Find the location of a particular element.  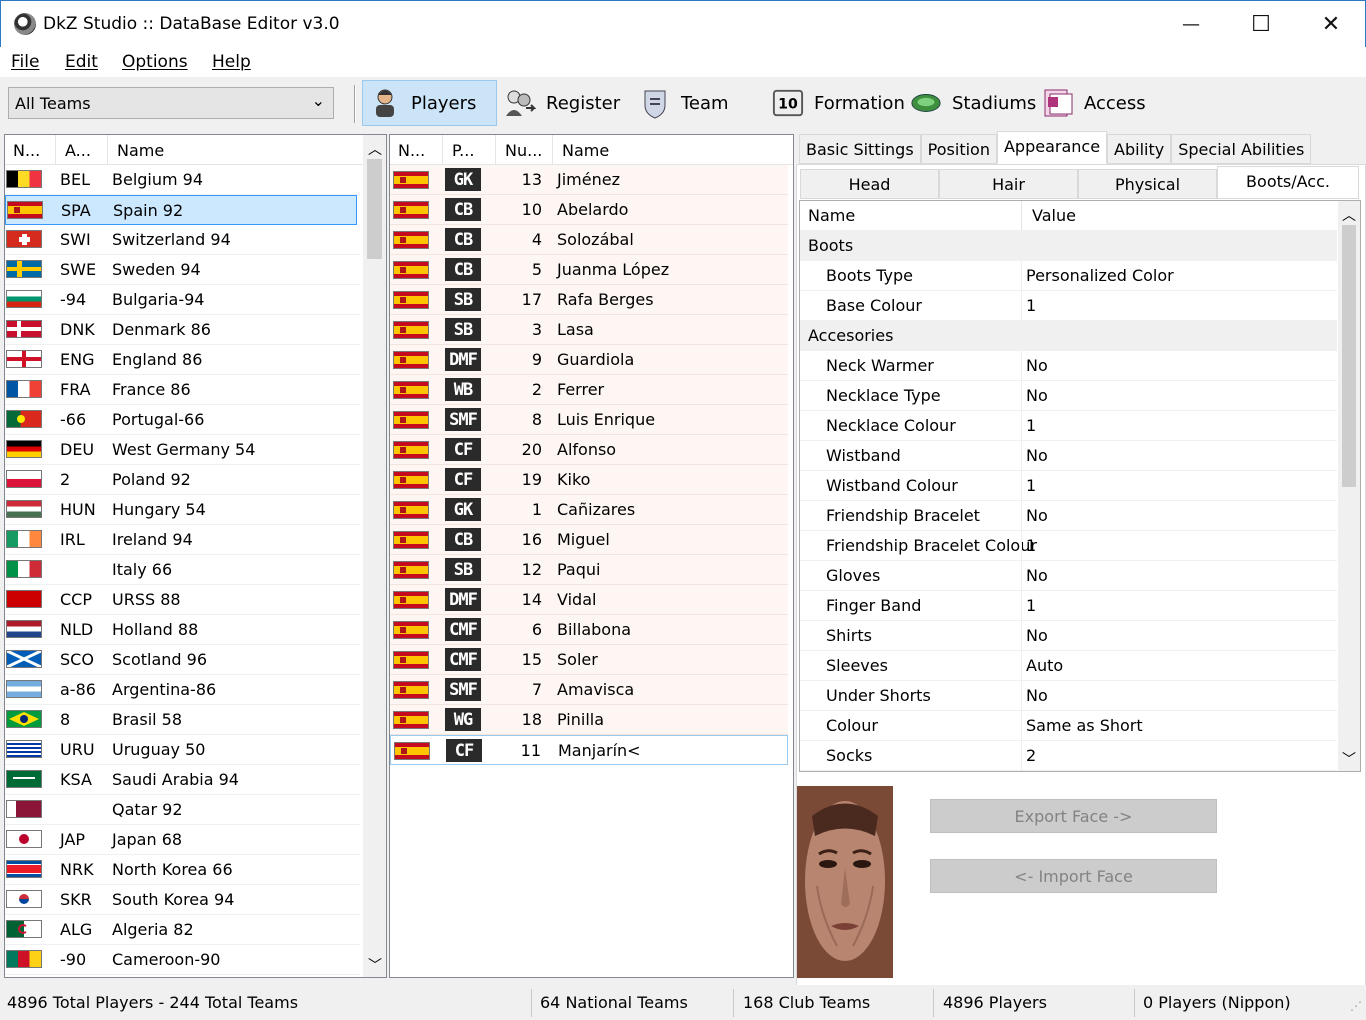

subtab-boots-acc: Boots/Acc. is located at coordinates (1288, 182).